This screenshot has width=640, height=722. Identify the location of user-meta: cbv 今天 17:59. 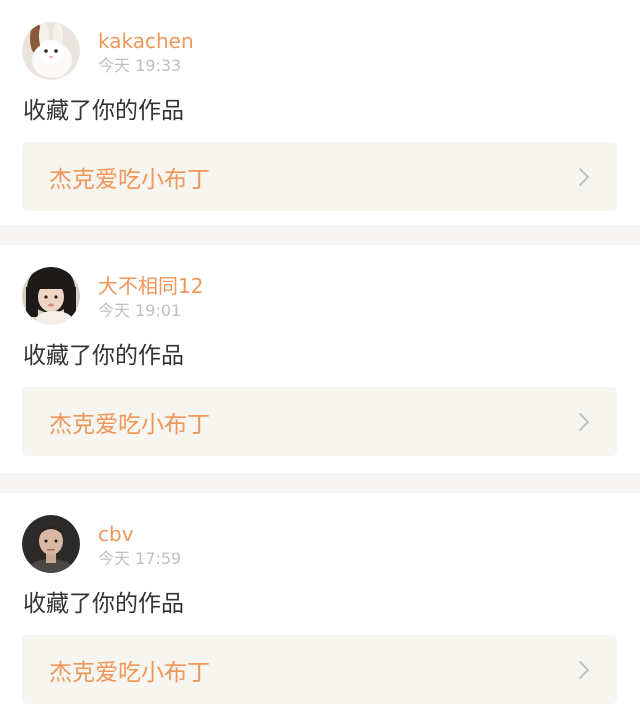
(139, 542).